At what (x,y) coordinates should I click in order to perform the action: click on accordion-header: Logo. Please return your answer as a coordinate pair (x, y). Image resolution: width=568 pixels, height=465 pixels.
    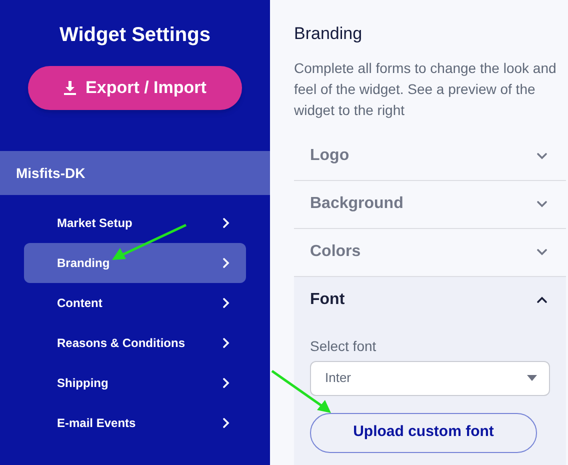
    Looking at the image, I should click on (430, 156).